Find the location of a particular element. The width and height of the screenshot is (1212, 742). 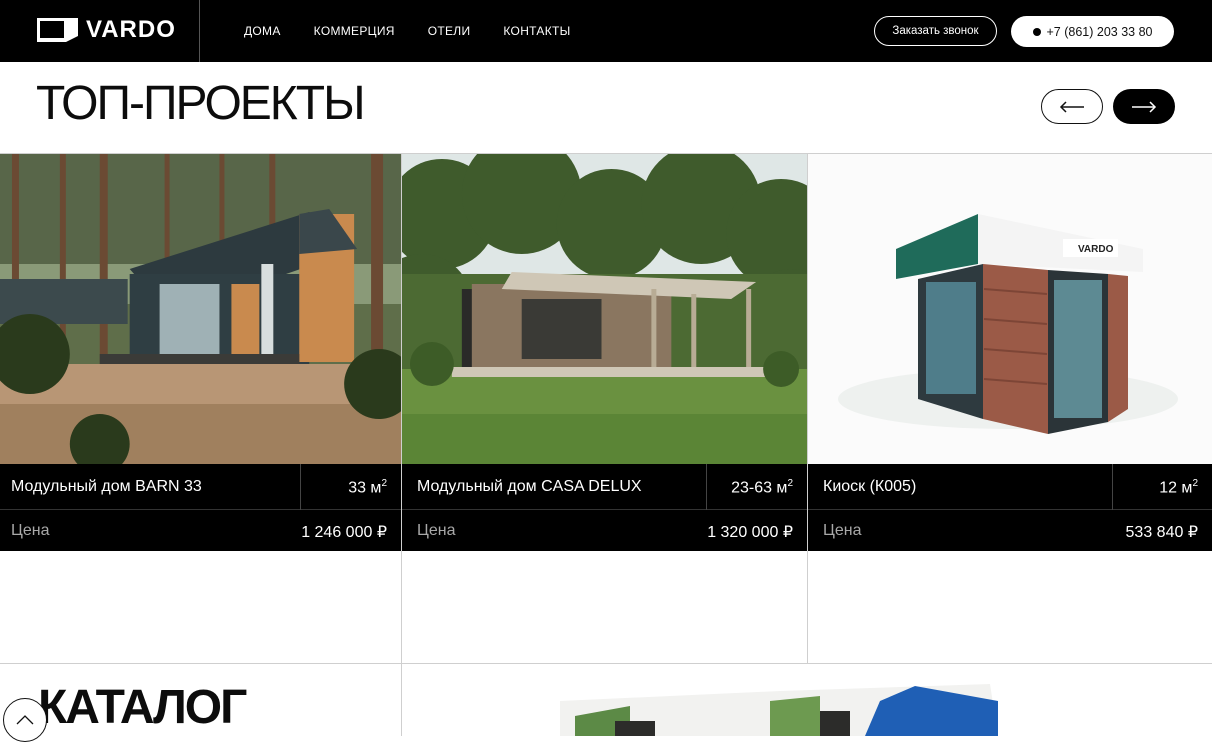

phone-button: +7 (861) 203 33 80 is located at coordinates (1092, 31).